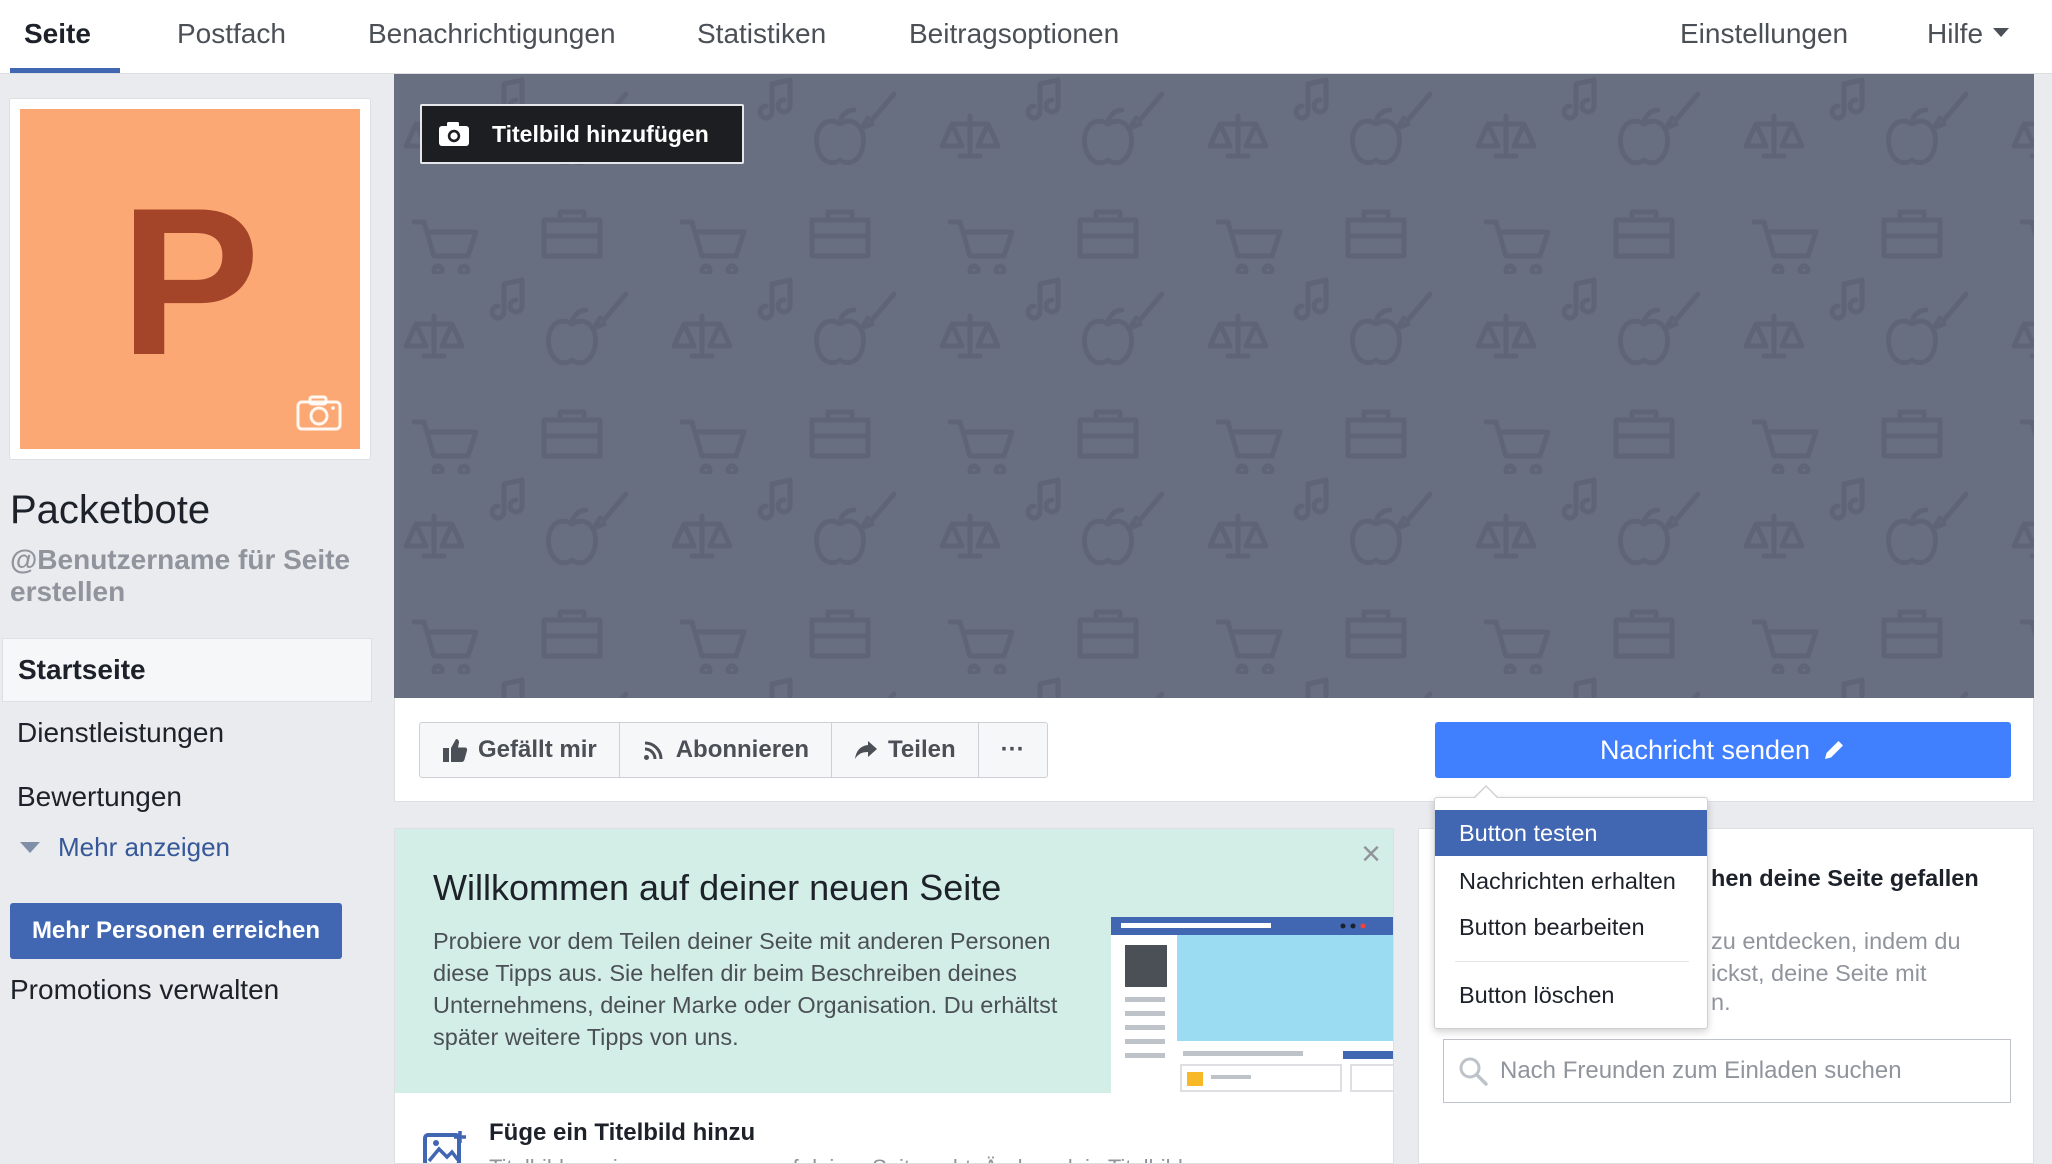 The width and height of the screenshot is (2052, 1164). I want to click on profile-picture: P, so click(190, 279).